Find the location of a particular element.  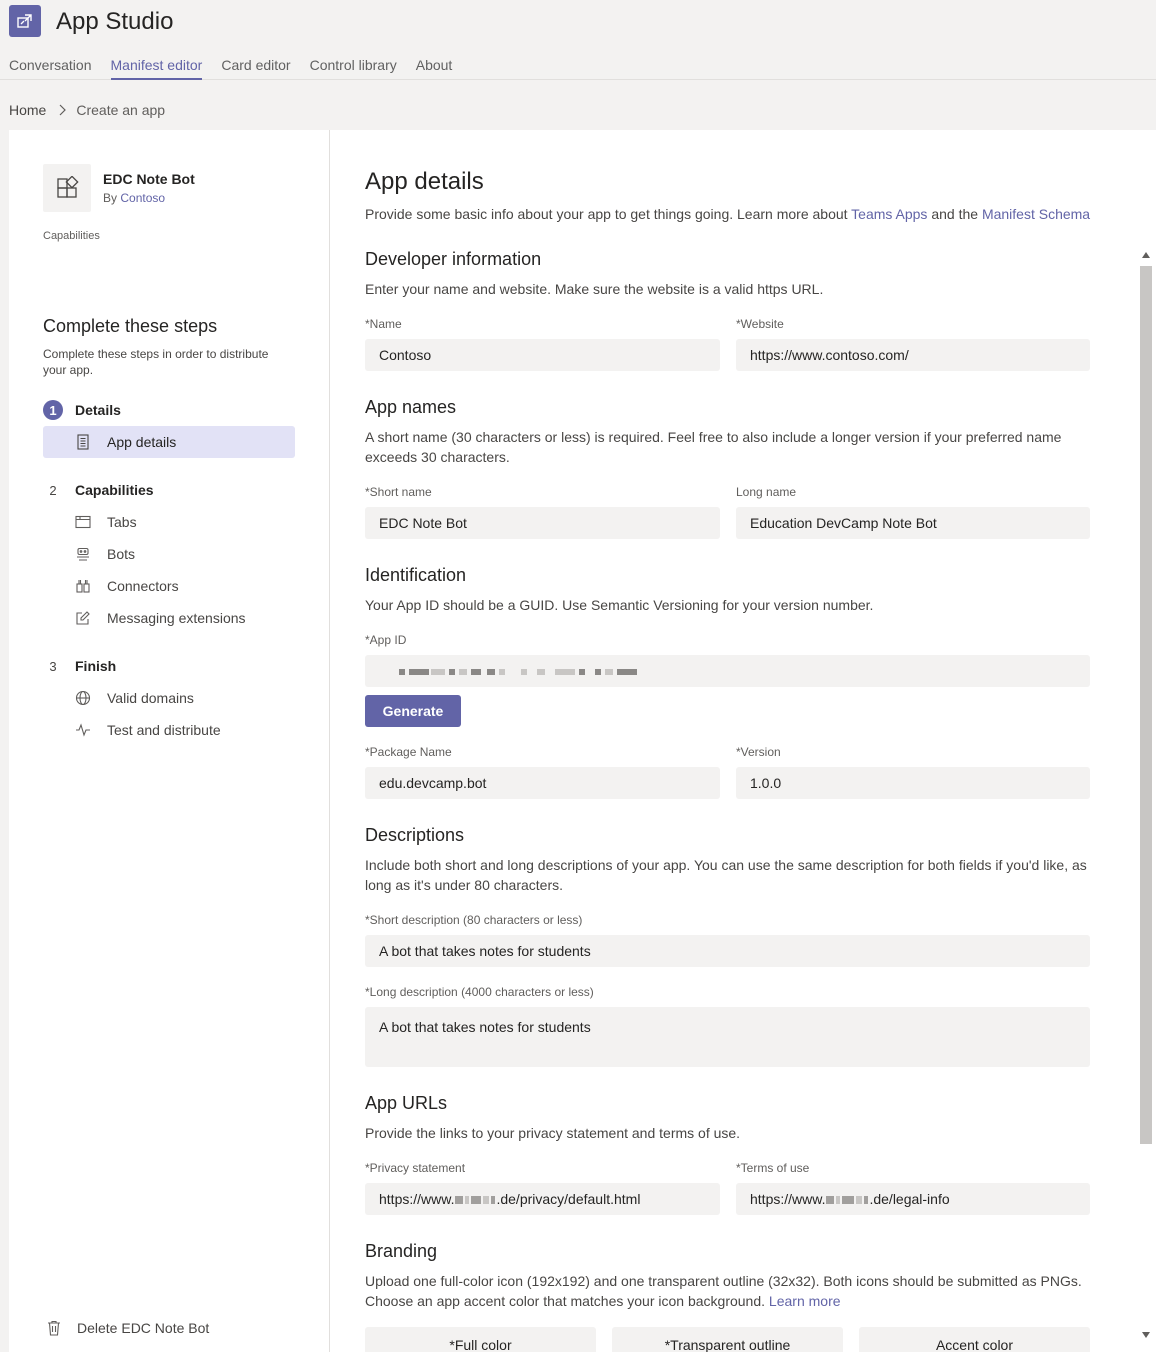

scroll-down-icon is located at coordinates (1146, 1335).